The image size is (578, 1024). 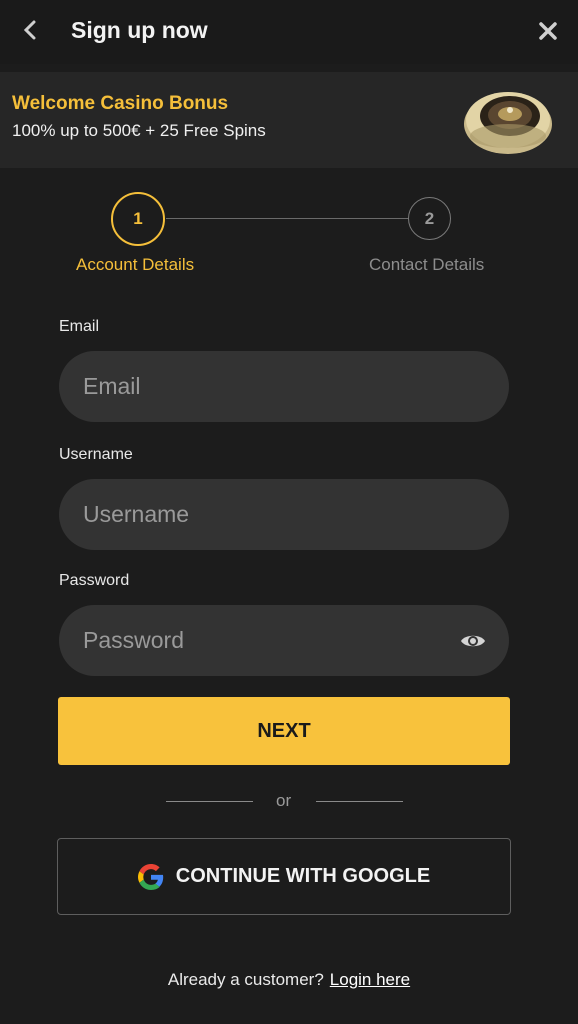 I want to click on eye-icon, so click(x=473, y=641).